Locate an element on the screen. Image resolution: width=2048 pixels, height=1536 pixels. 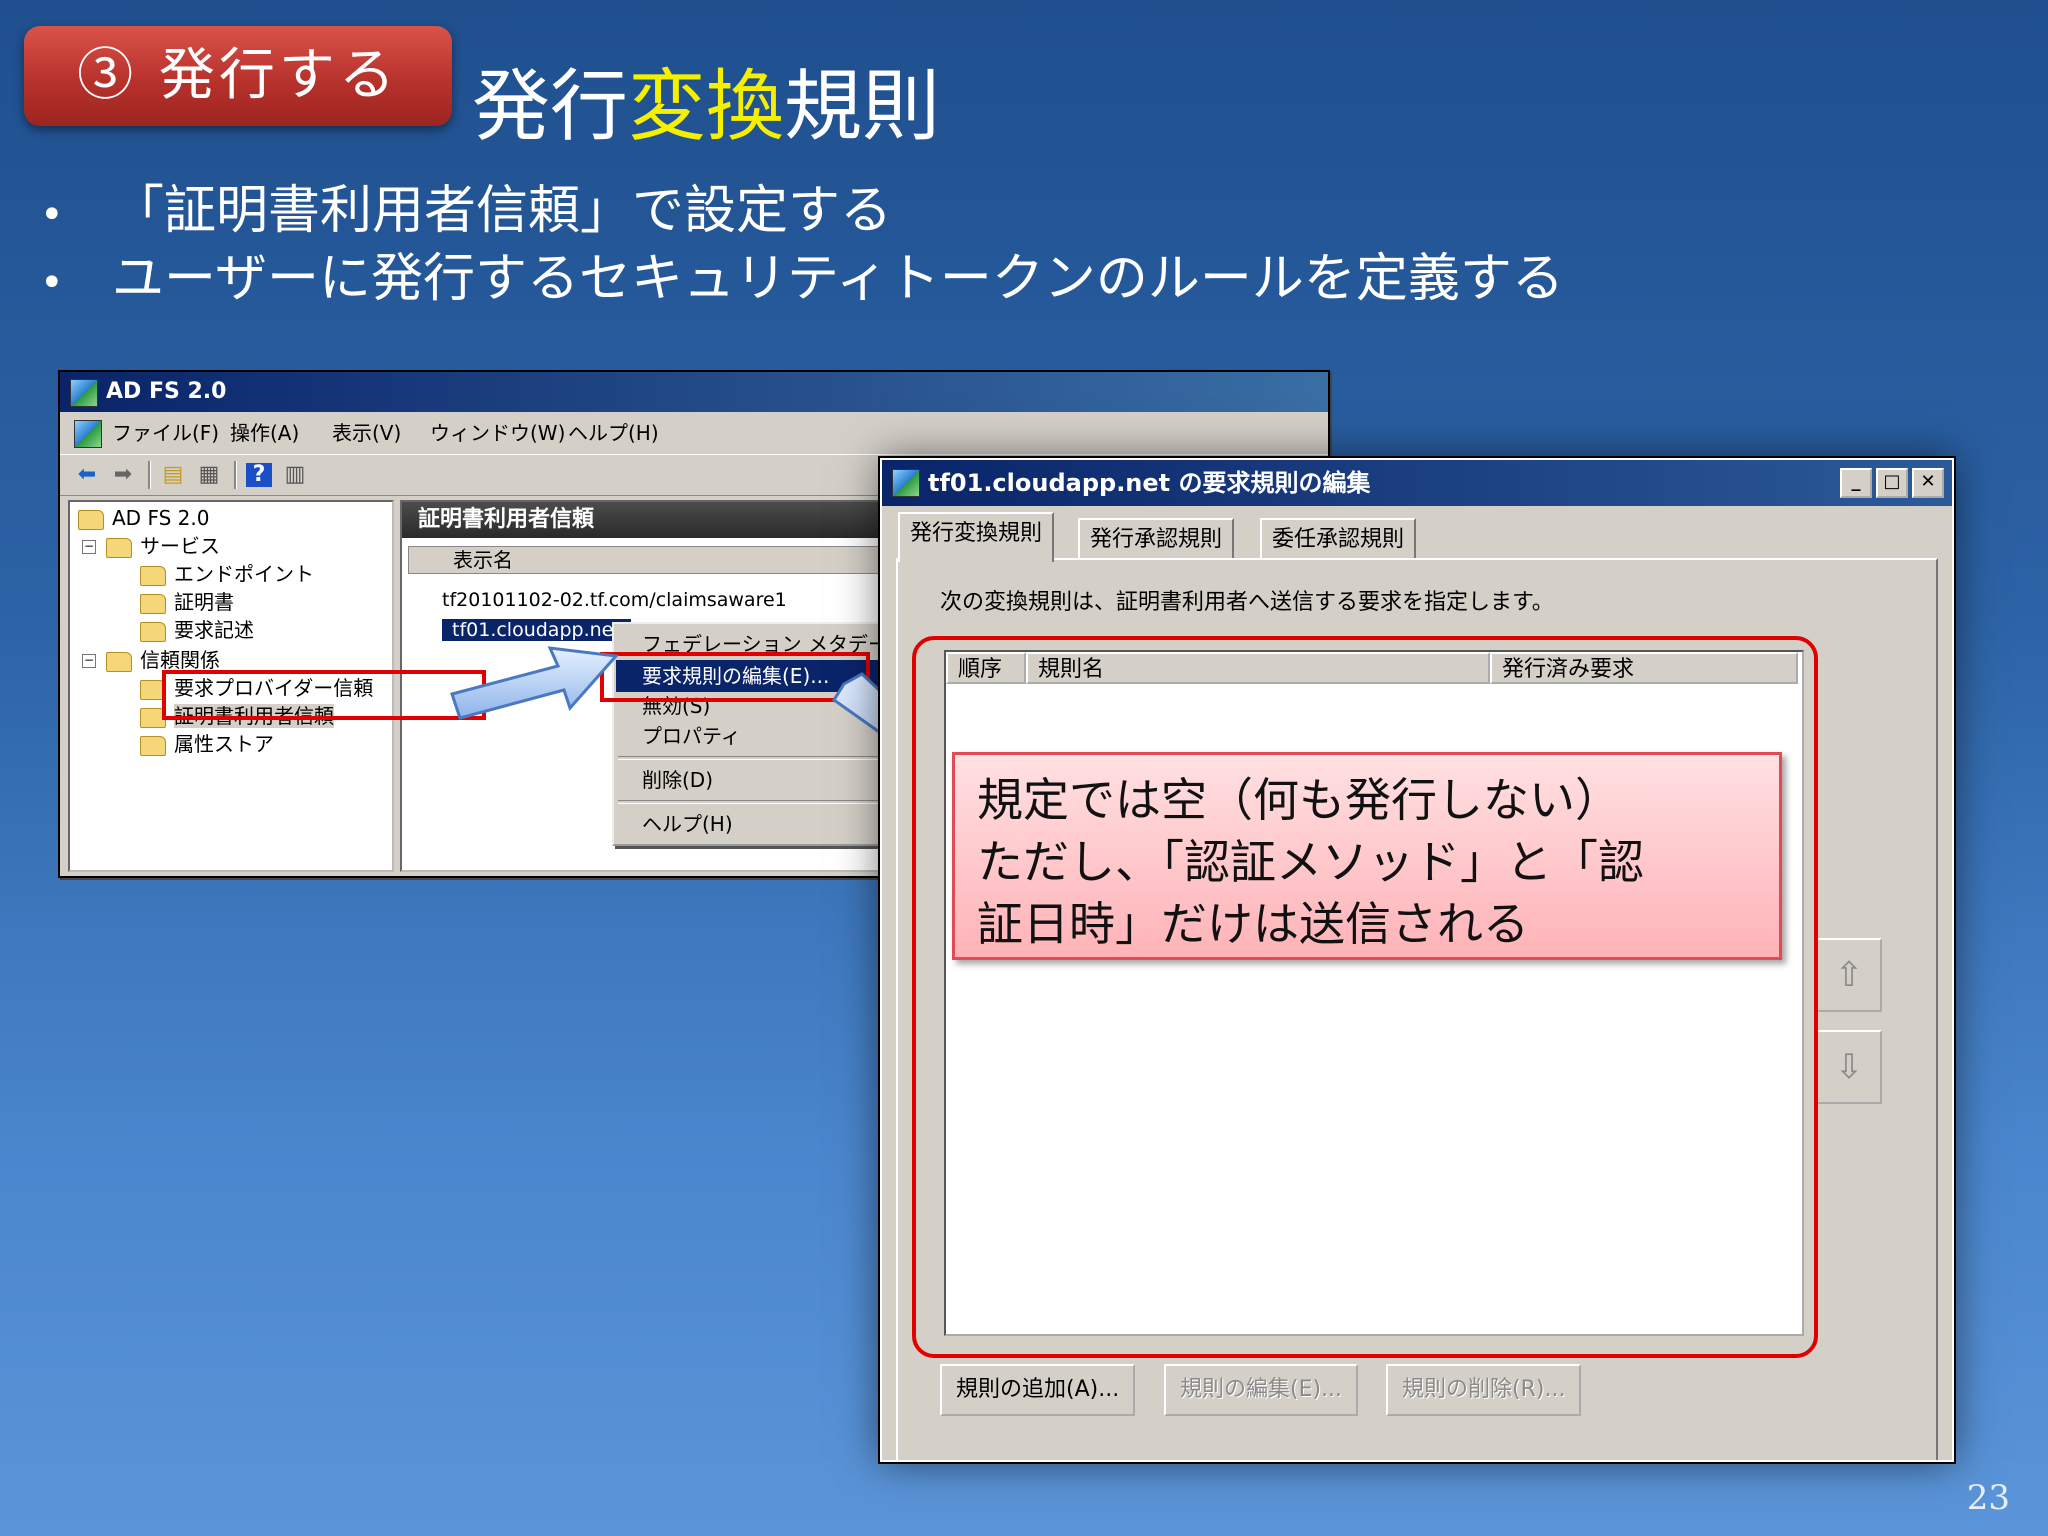
console-menu-icon is located at coordinates (88, 434).